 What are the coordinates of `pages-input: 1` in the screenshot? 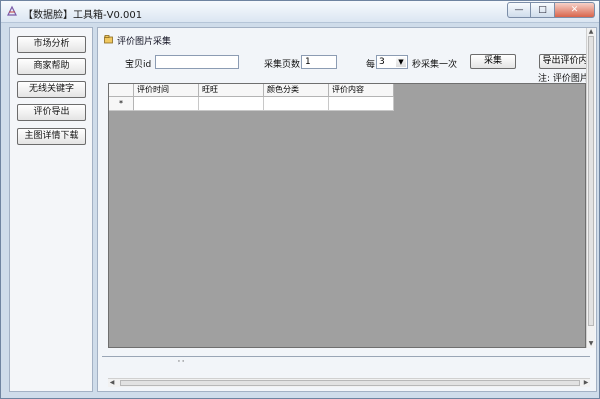 It's located at (319, 62).